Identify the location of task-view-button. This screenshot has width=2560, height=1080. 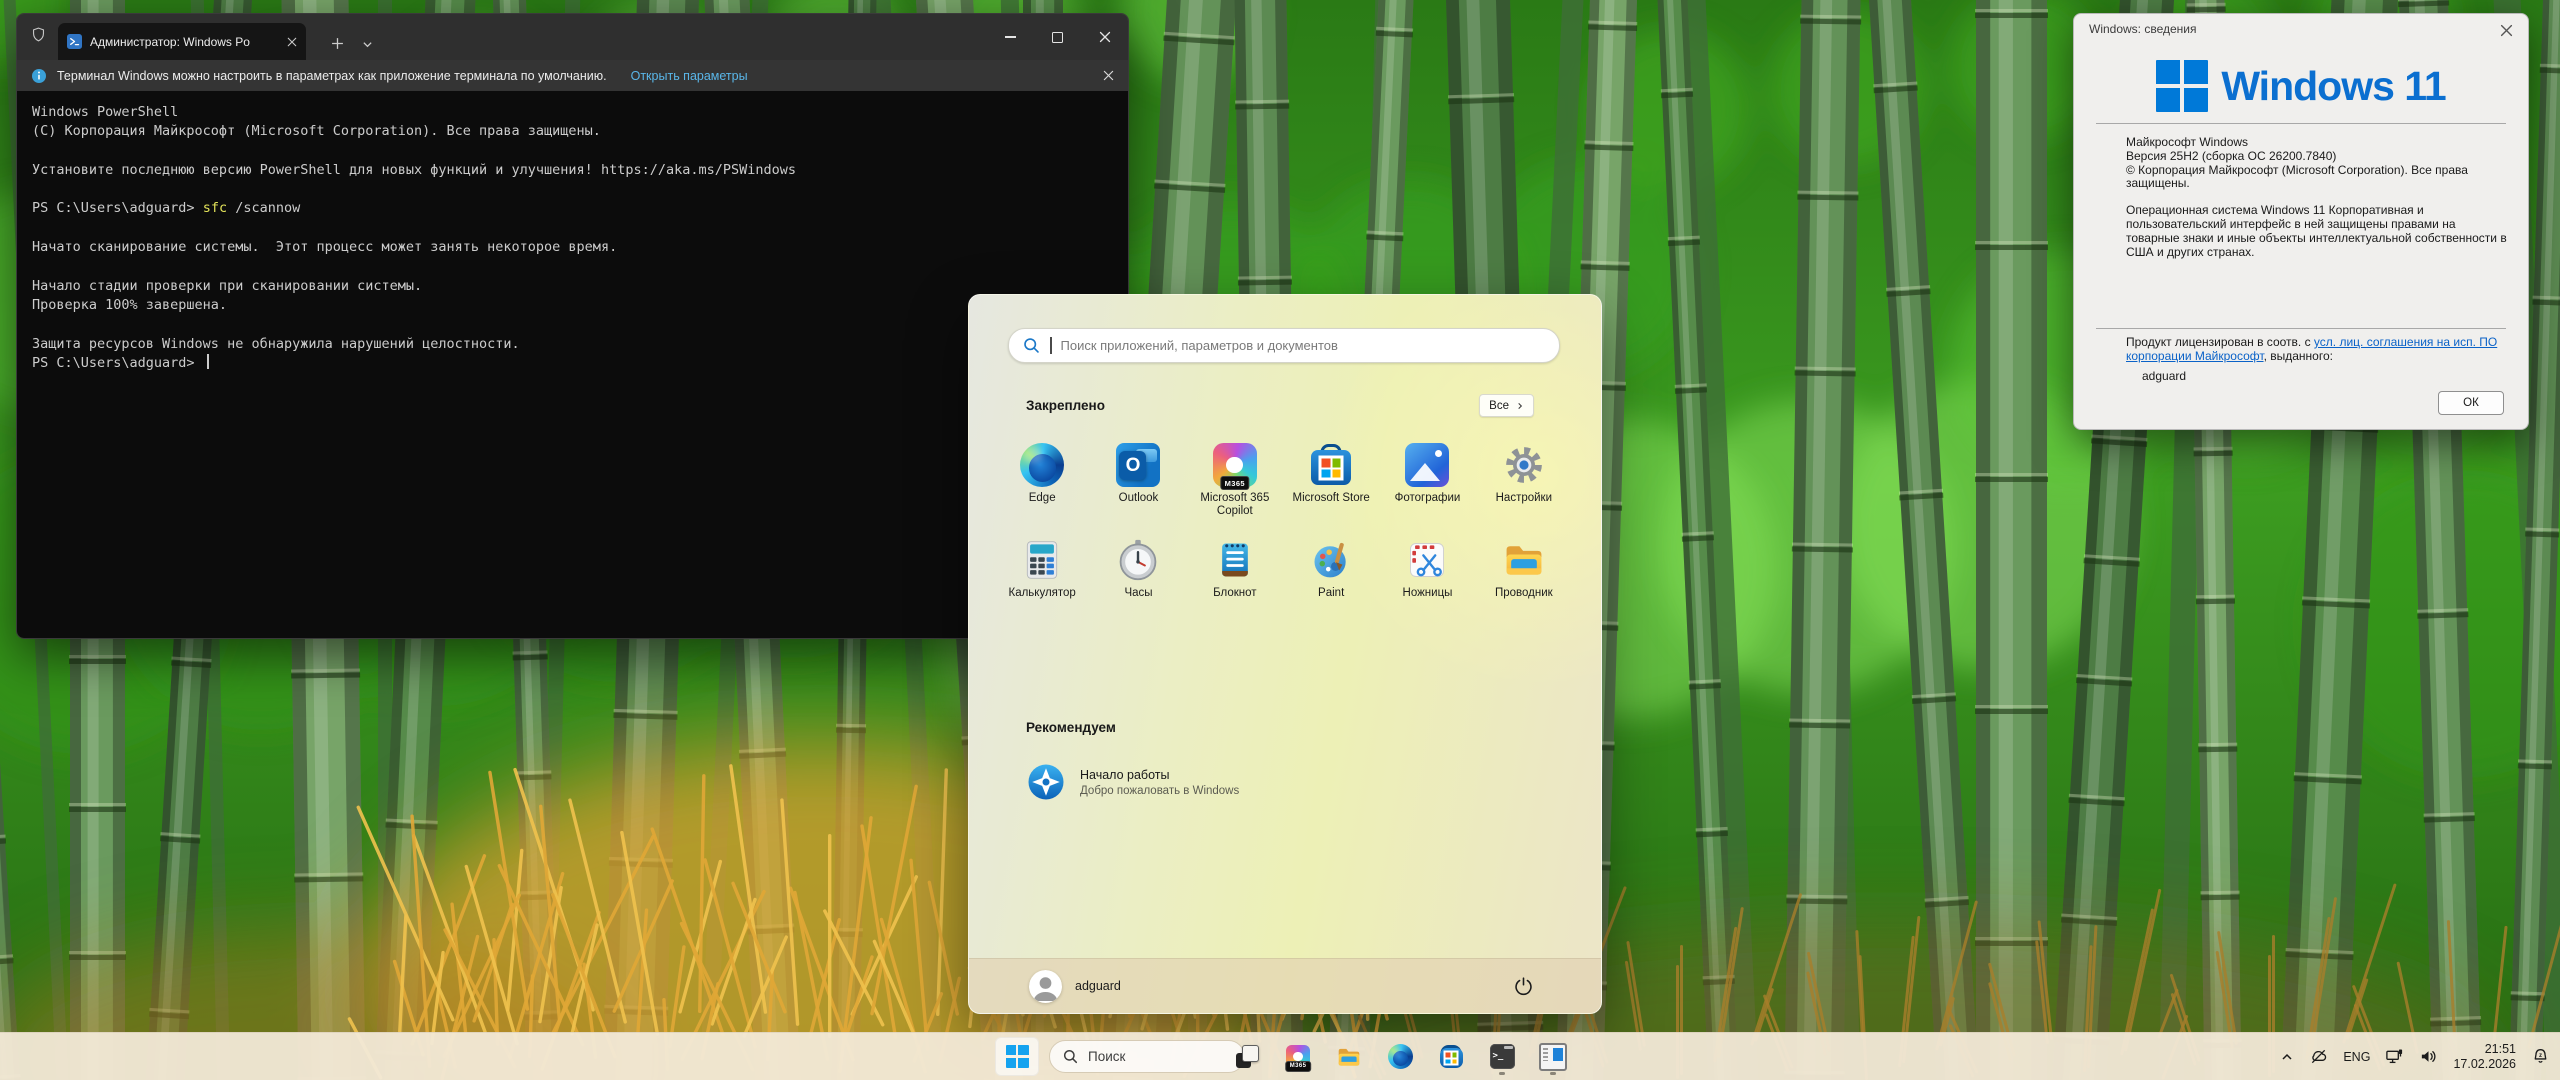
(1247, 1056).